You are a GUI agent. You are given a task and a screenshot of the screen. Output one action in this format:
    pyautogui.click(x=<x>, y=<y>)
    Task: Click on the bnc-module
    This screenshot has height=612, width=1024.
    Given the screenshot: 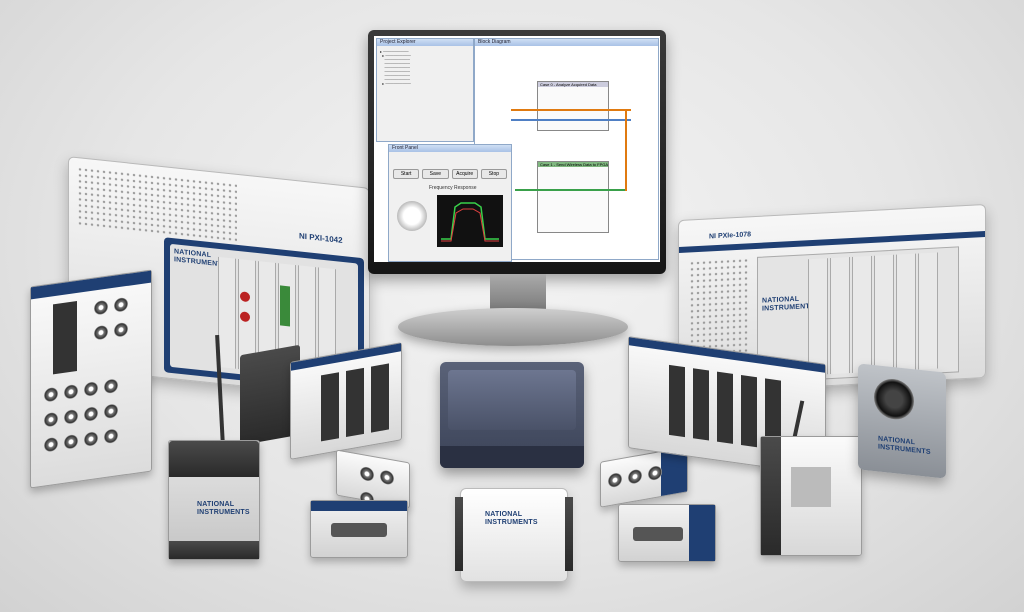 What is the action you would take?
    pyautogui.click(x=644, y=477)
    